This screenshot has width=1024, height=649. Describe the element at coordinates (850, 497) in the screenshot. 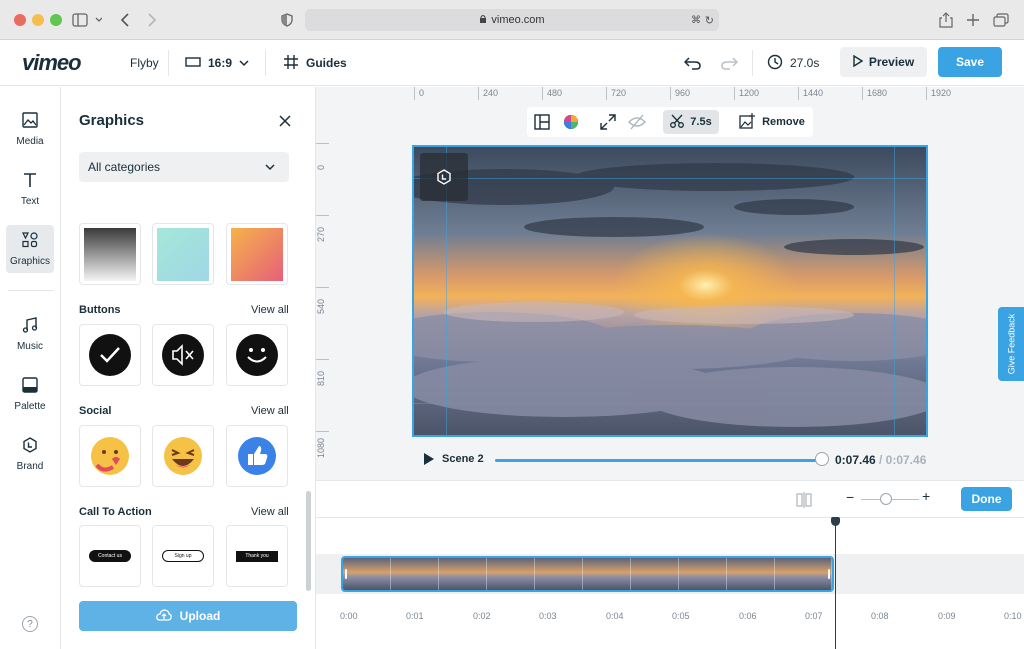

I see `zoom-out-button: −` at that location.